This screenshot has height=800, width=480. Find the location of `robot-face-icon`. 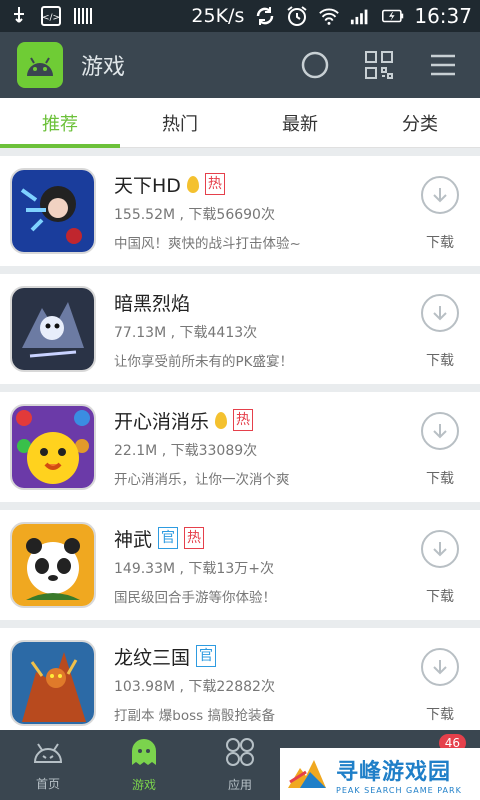

robot-face-icon is located at coordinates (48, 753).